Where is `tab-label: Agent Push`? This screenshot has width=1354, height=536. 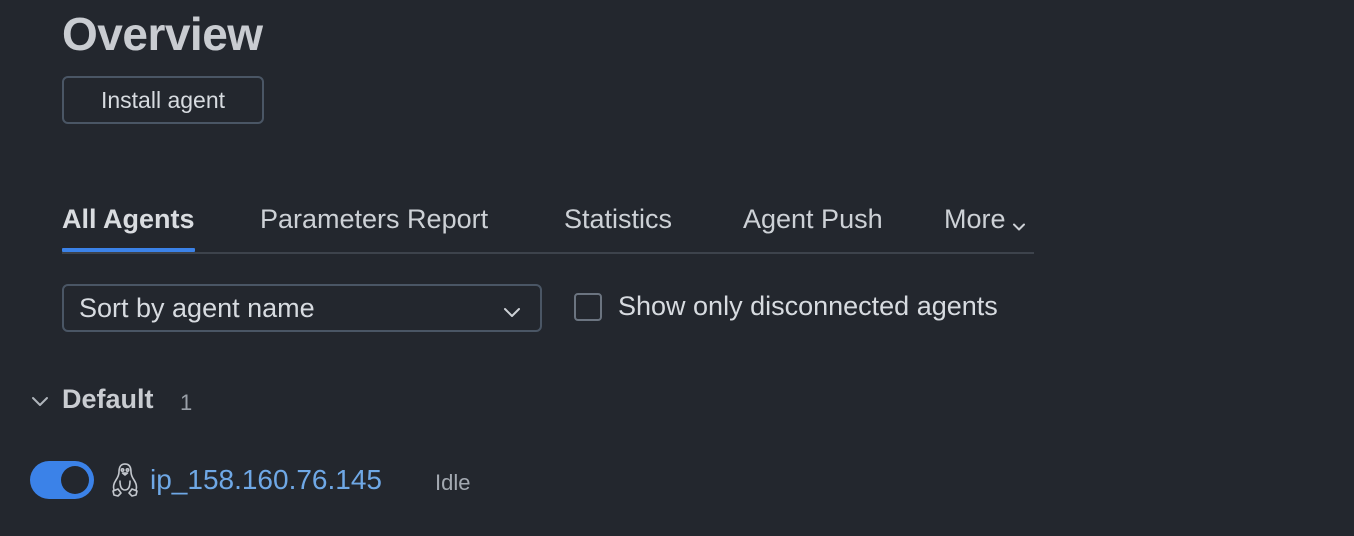
tab-label: Agent Push is located at coordinates (813, 219).